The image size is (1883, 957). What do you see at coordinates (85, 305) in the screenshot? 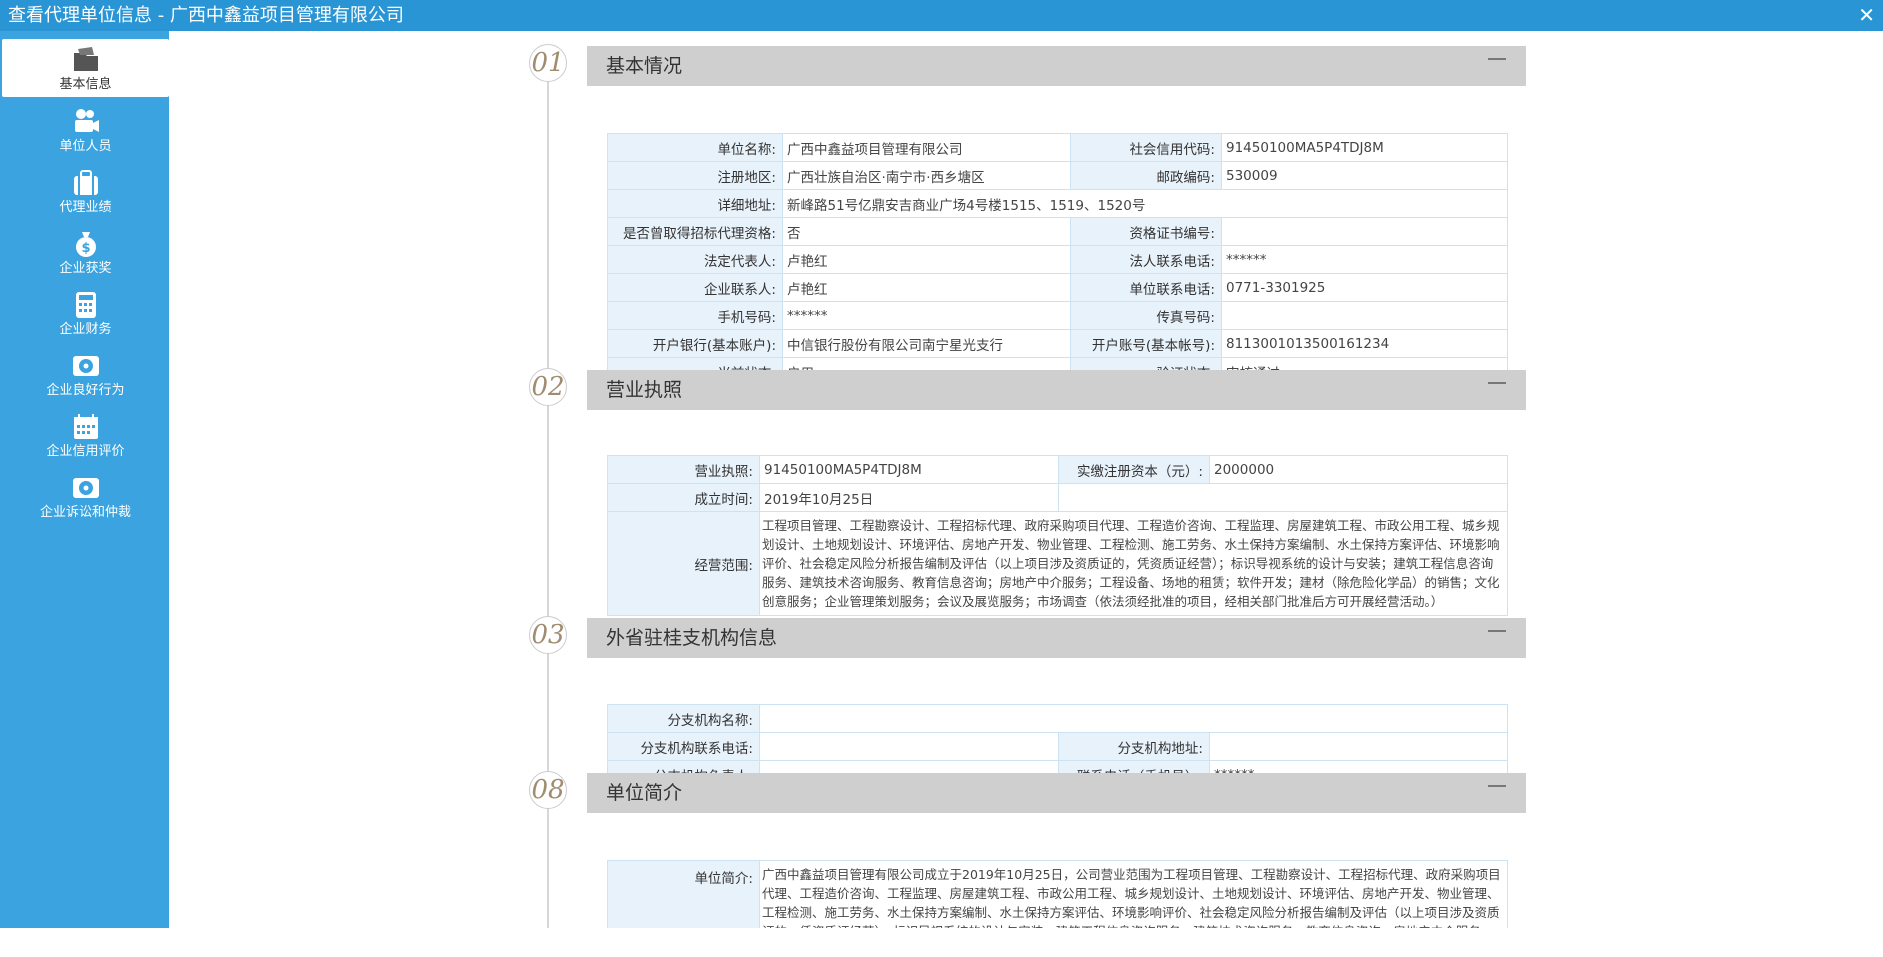
I see `calculator-icon` at bounding box center [85, 305].